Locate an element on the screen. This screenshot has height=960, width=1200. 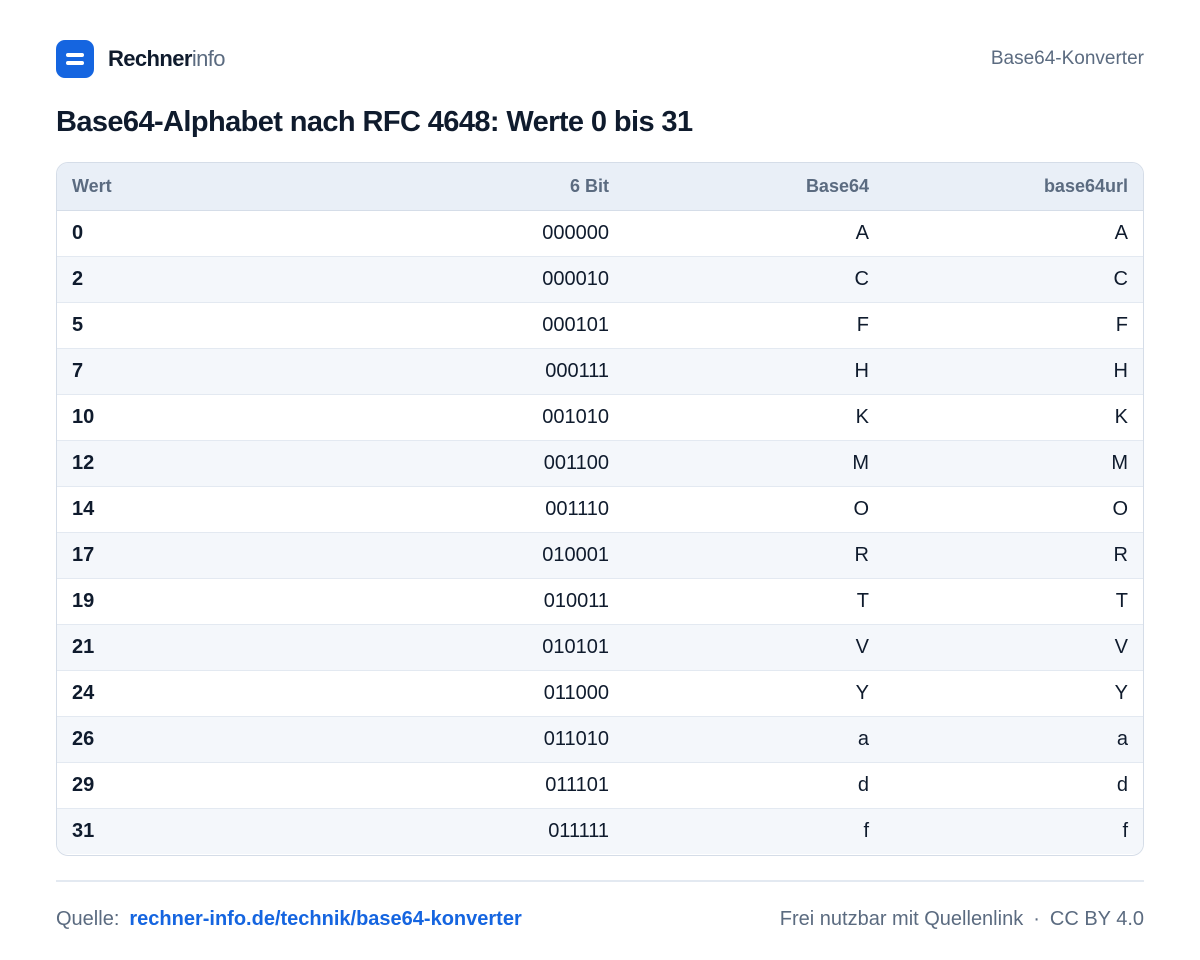
cell-base64: H is located at coordinates (754, 370).